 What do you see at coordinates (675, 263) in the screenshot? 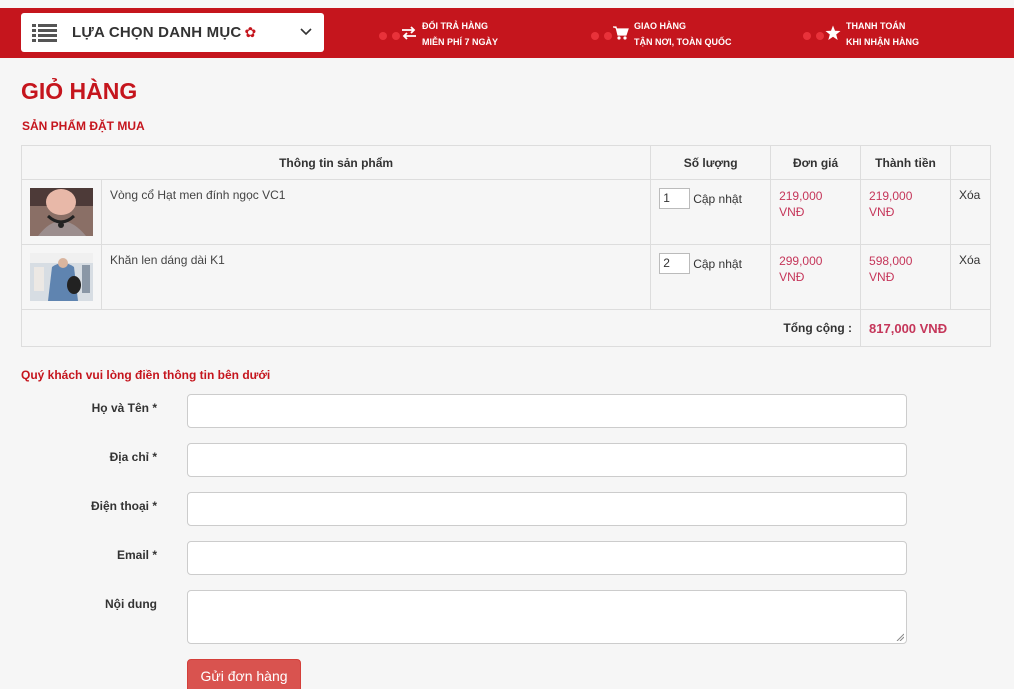
I see `quantity-input: 2` at bounding box center [675, 263].